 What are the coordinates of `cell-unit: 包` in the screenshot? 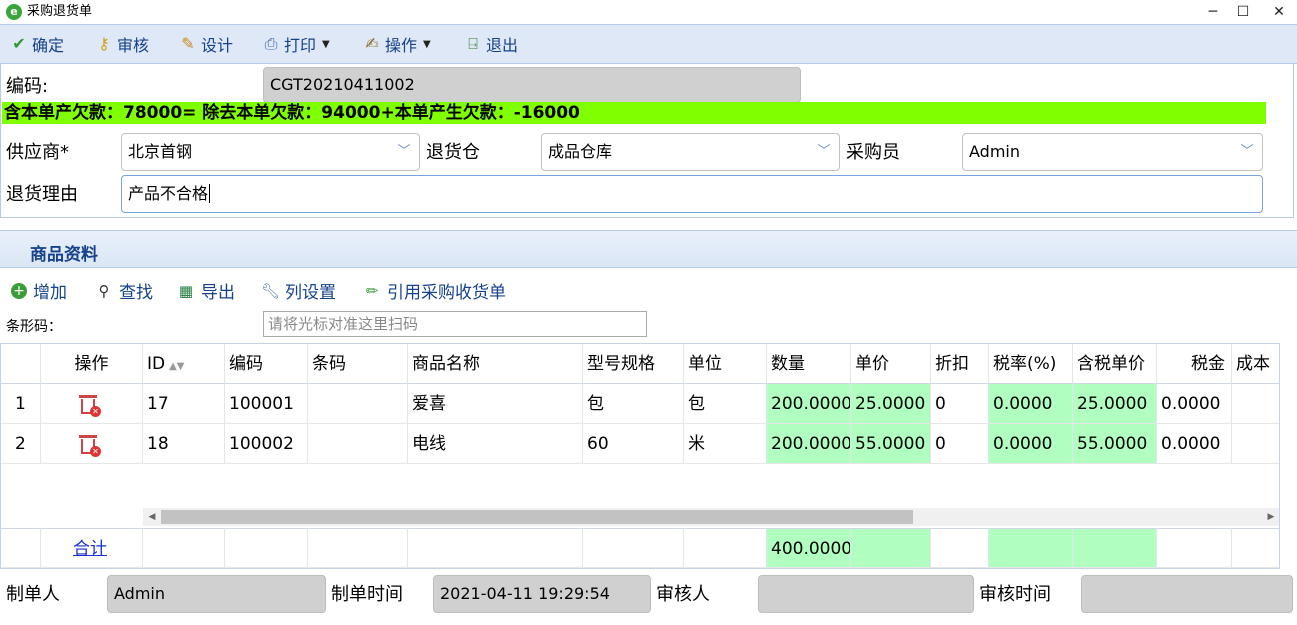 It's located at (725, 404).